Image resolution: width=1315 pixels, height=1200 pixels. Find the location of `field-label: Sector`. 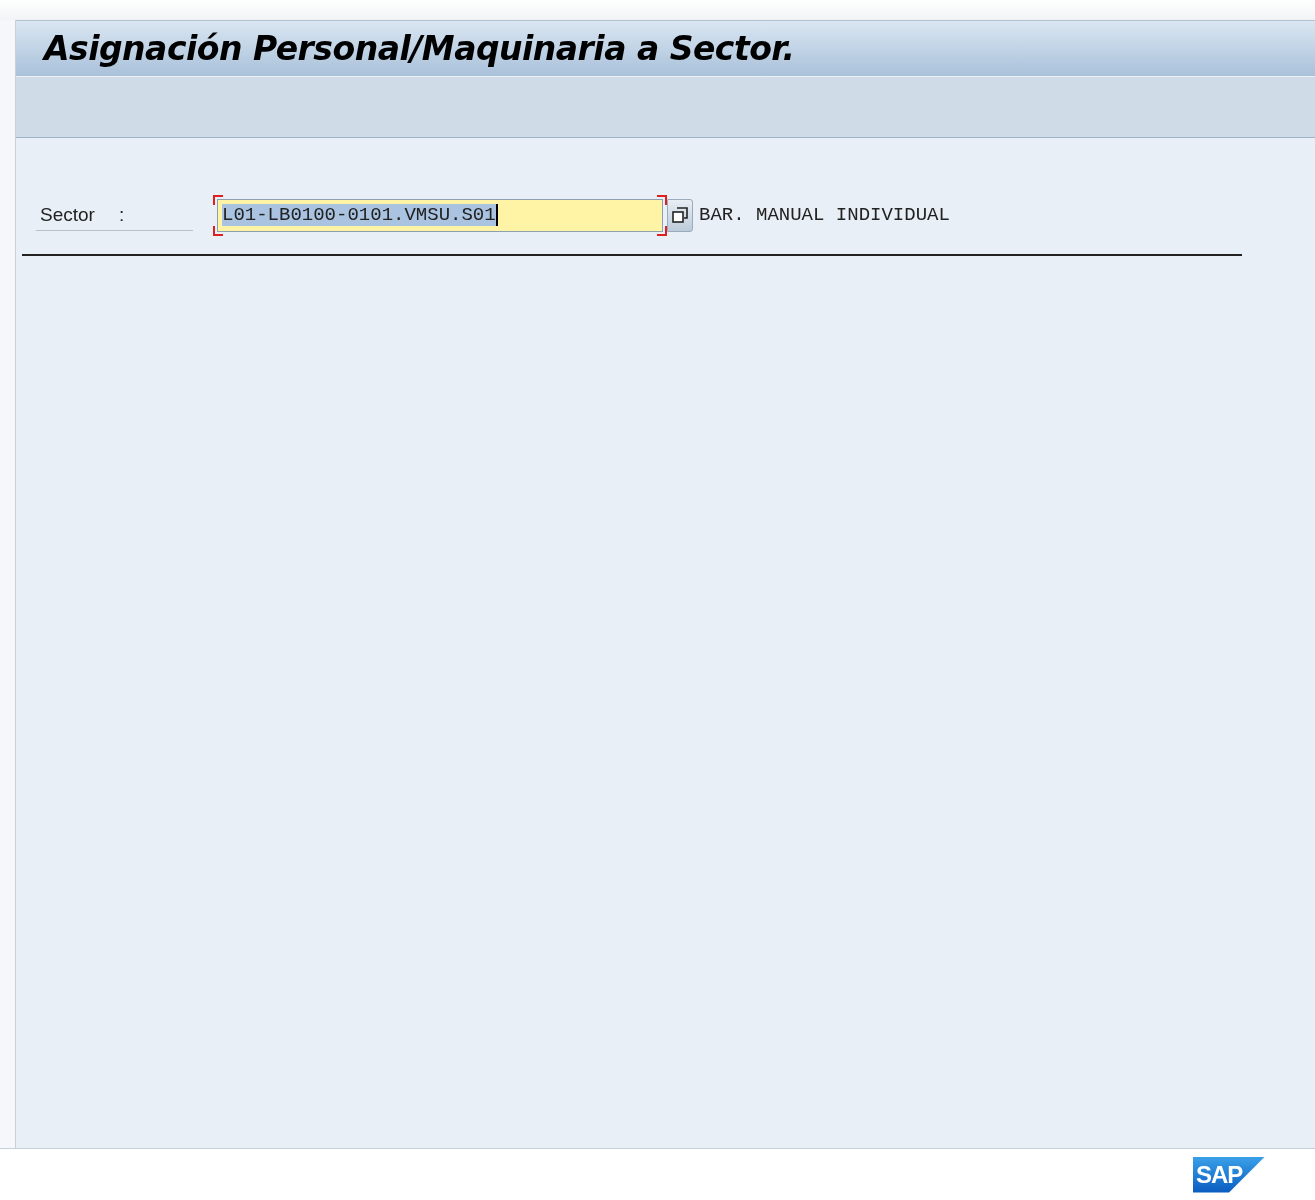

field-label: Sector is located at coordinates (67, 214).